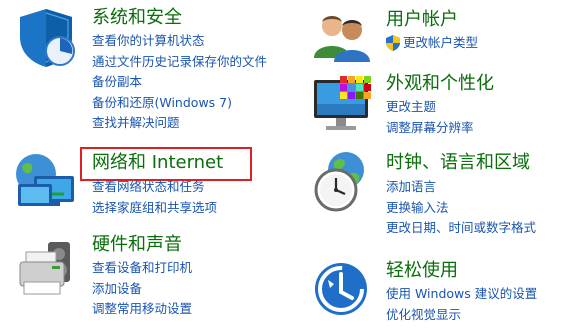 This screenshot has width=571, height=328. Describe the element at coordinates (46, 269) in the screenshot. I see `printer-speaker-icon` at that location.